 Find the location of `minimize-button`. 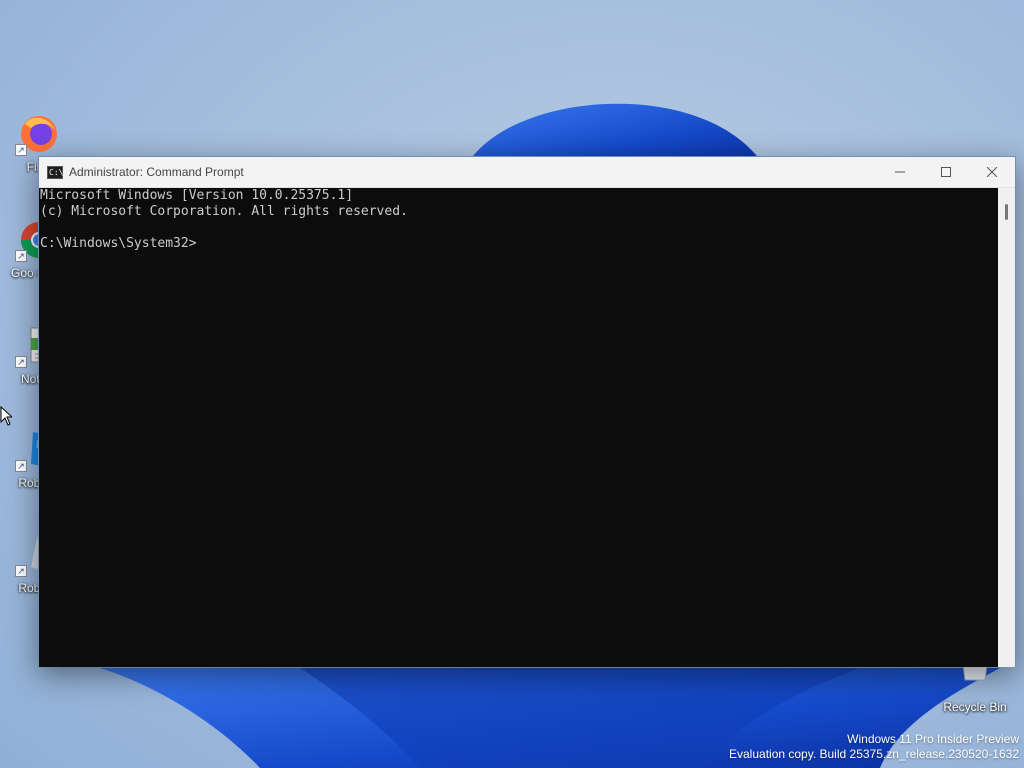

minimize-button is located at coordinates (900, 172).